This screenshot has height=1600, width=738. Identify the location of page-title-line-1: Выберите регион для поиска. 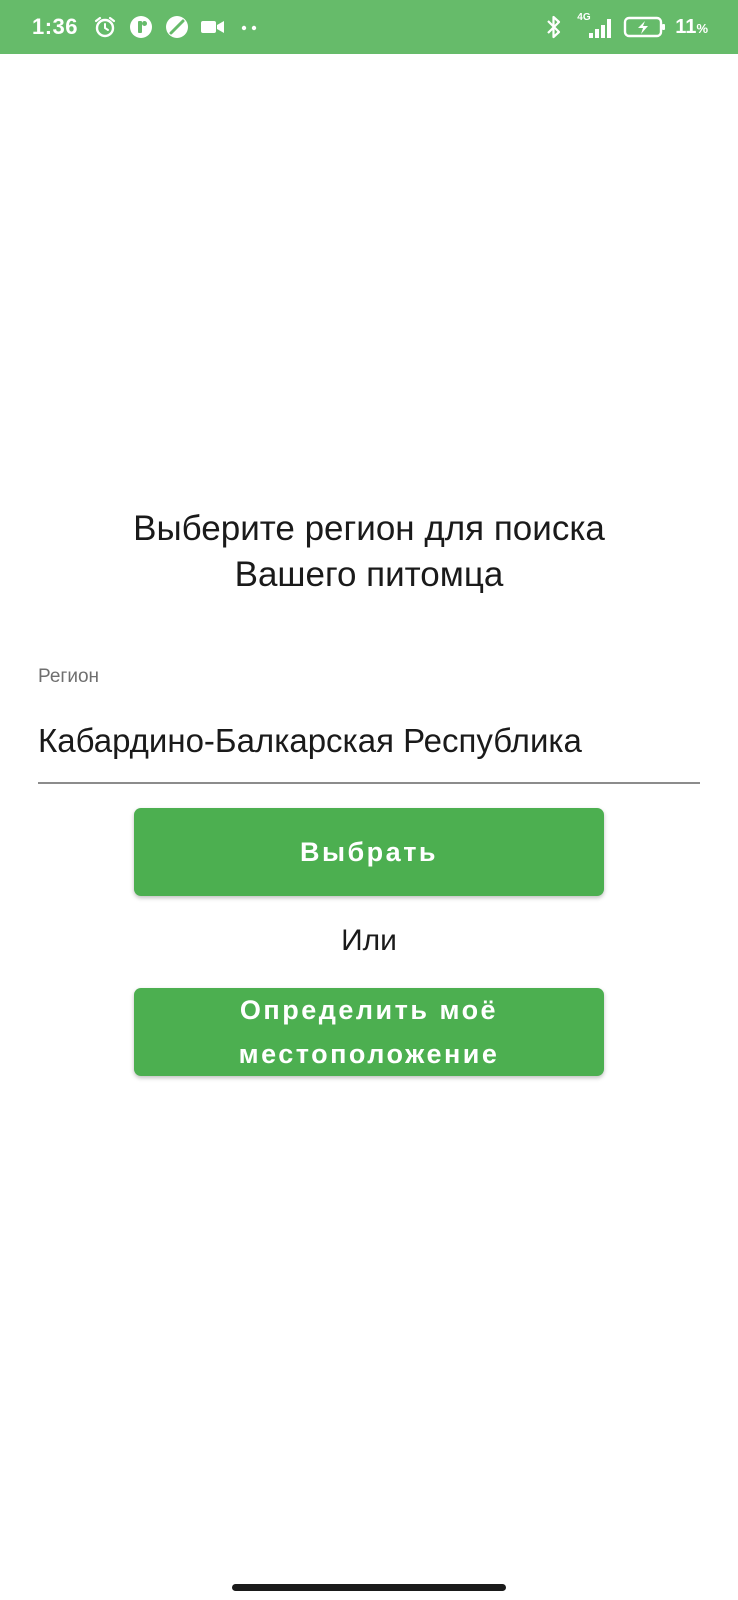
(369, 528).